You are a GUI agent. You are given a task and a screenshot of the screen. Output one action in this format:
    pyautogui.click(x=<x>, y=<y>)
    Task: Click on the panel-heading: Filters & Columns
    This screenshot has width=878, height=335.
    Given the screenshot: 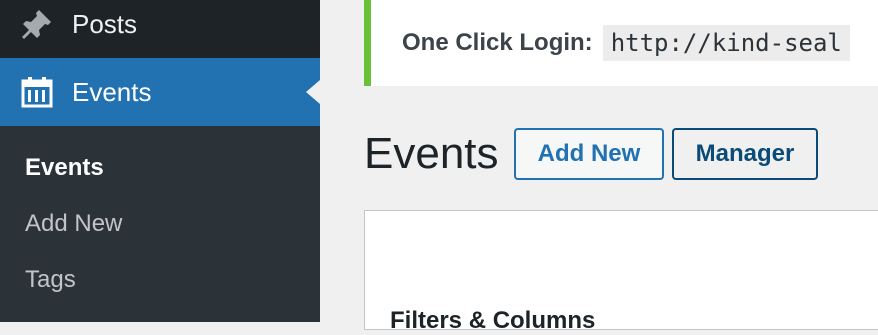 What is the action you would take?
    pyautogui.click(x=493, y=320)
    